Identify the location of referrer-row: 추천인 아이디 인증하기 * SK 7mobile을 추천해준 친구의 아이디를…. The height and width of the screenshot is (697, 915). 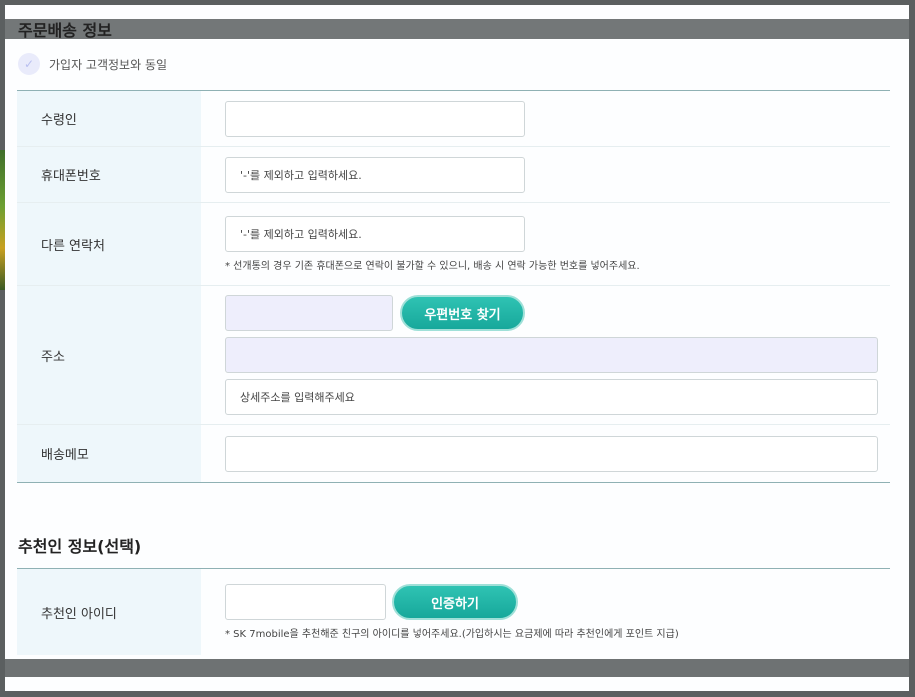
(453, 612).